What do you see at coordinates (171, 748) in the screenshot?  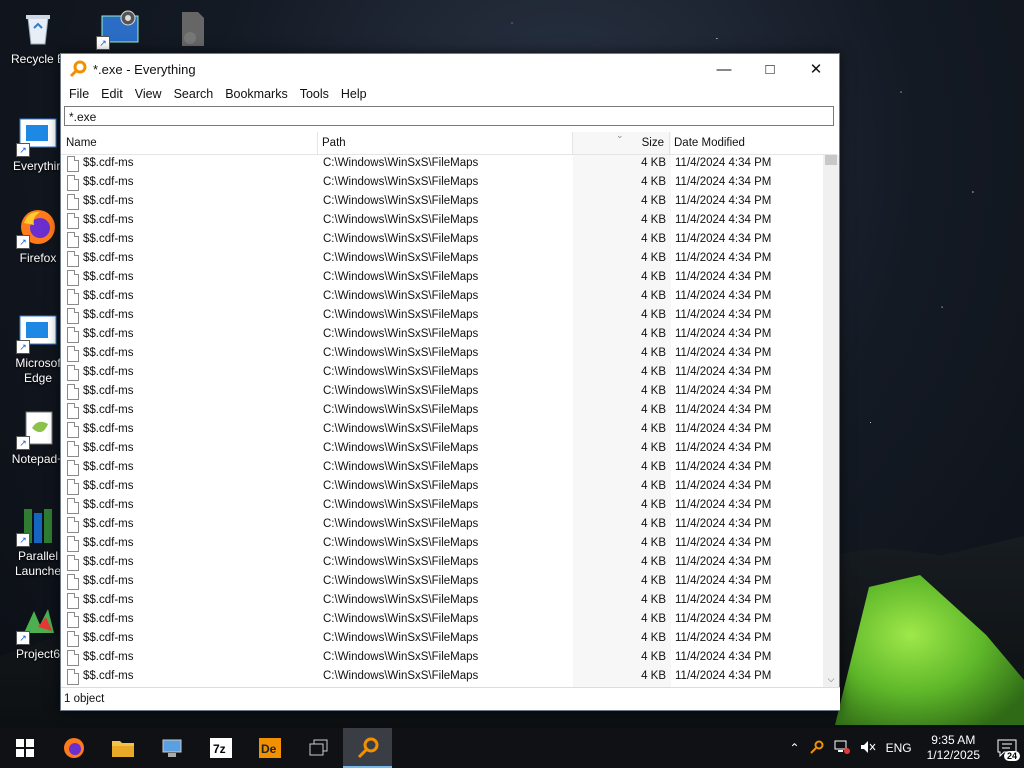 I see `taskbar-network` at bounding box center [171, 748].